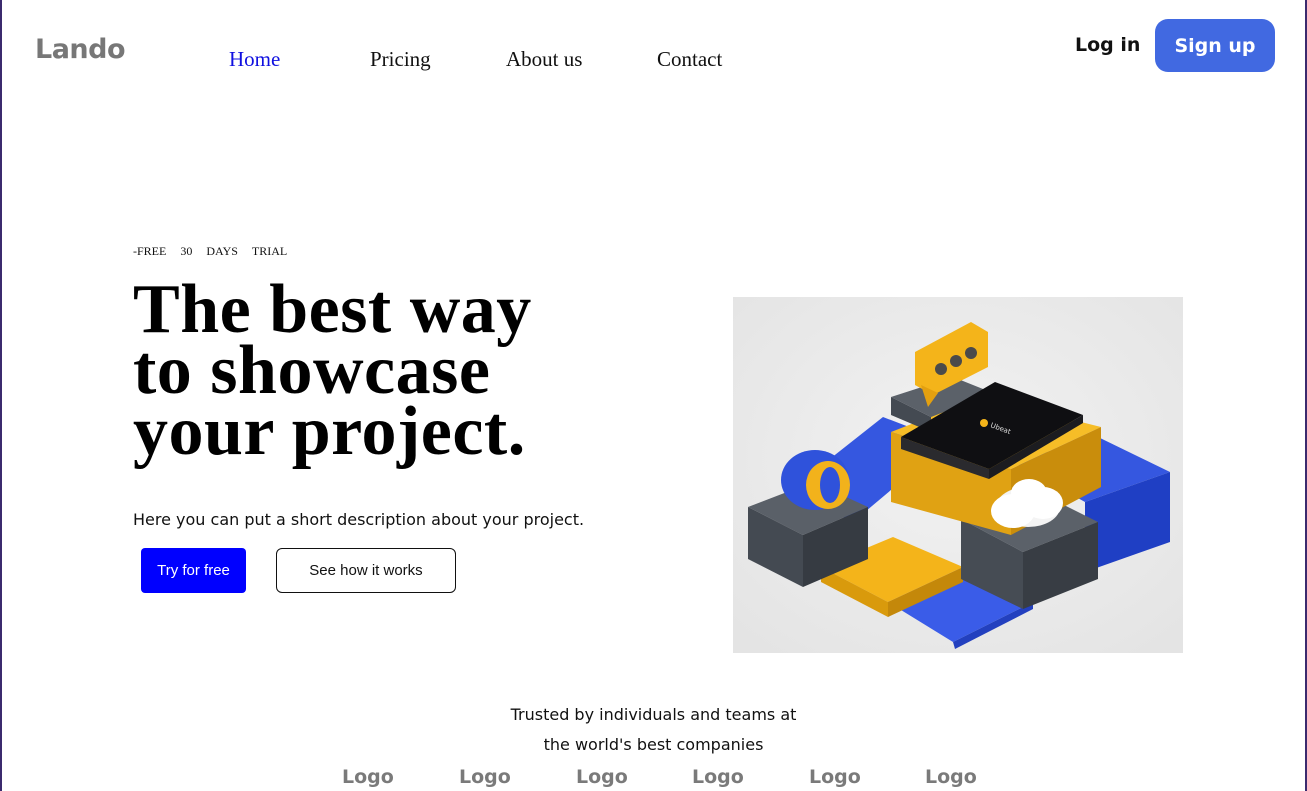 This screenshot has height=791, width=1307. Describe the element at coordinates (1, 395) in the screenshot. I see `window-edge-left` at that location.